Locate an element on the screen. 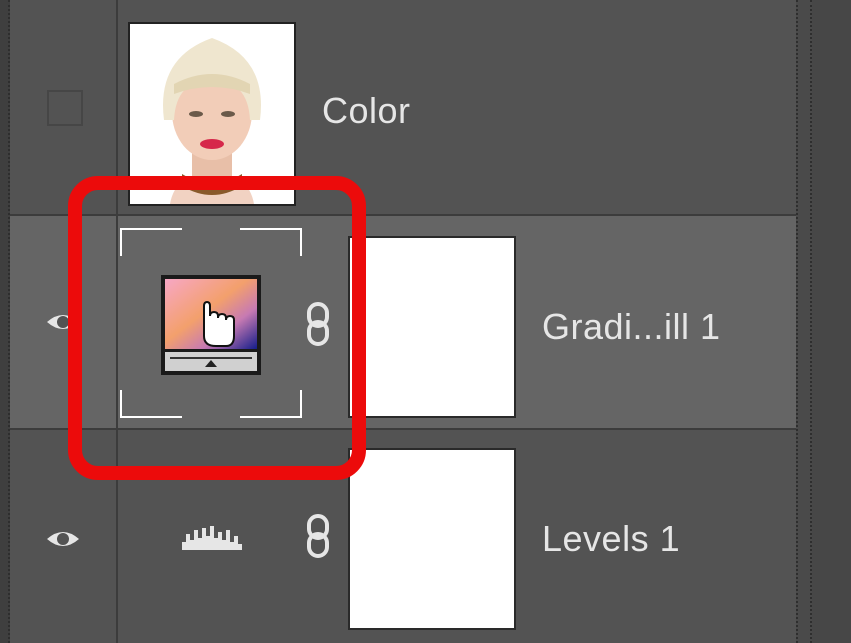 The width and height of the screenshot is (851, 643). gradient-fill-thumbnail is located at coordinates (211, 323).